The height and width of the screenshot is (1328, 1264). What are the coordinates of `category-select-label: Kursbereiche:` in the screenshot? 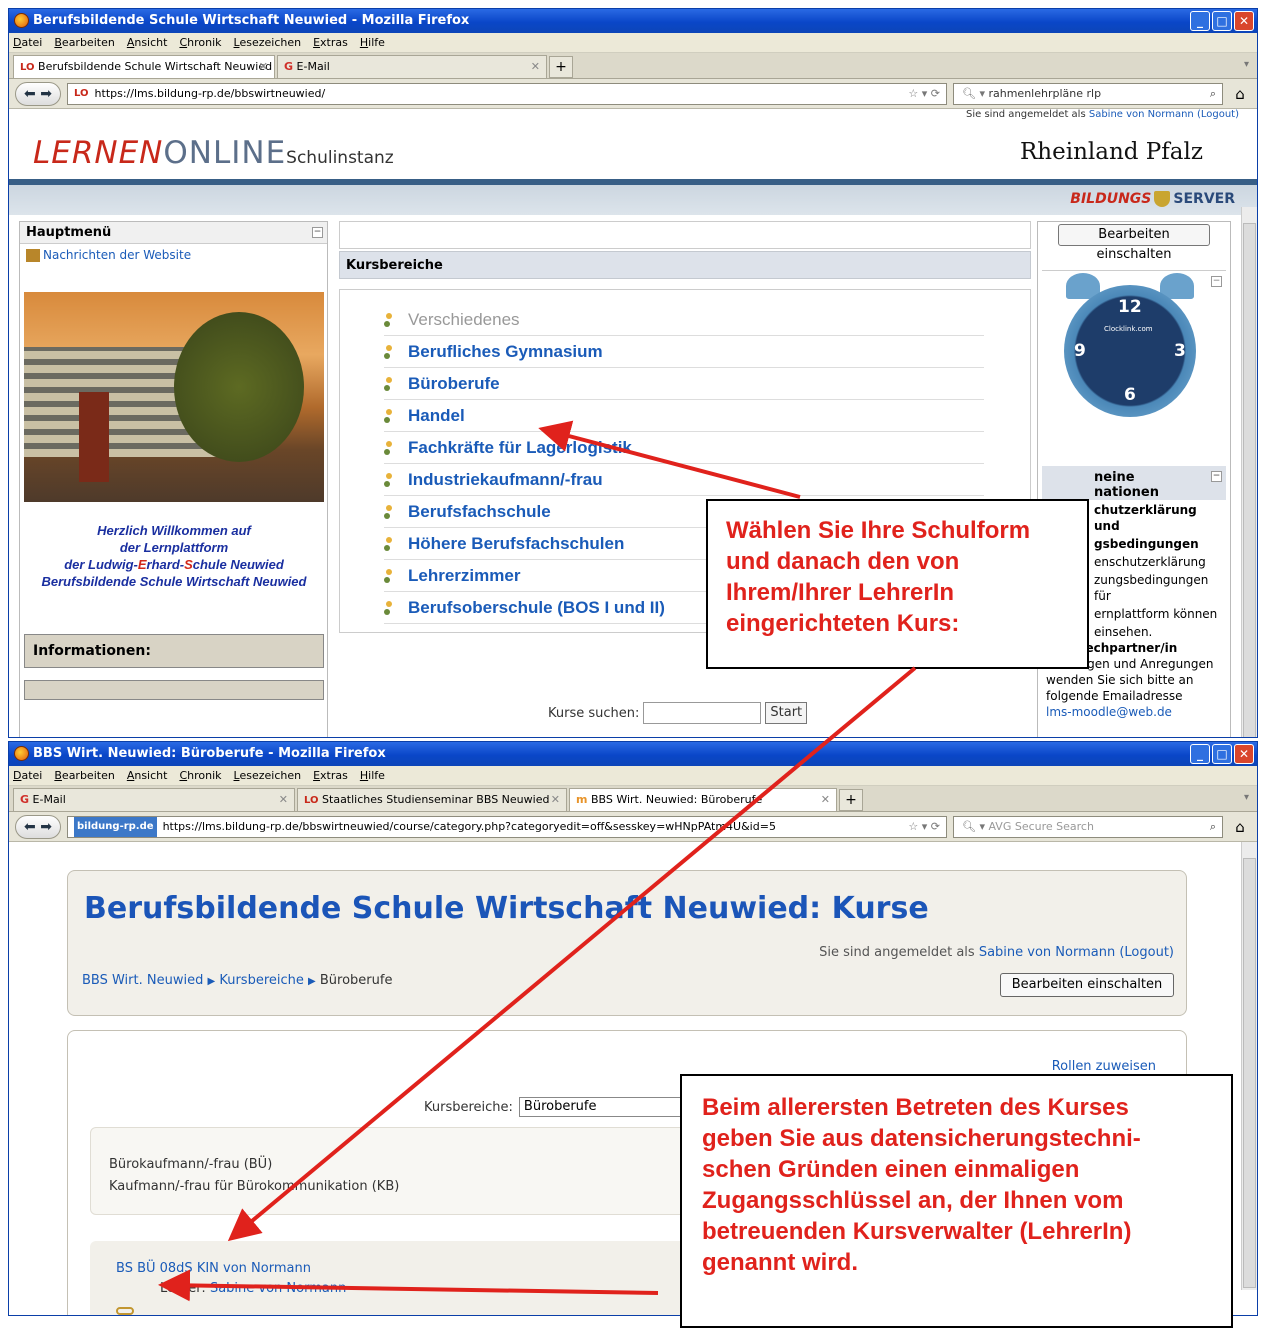 It's located at (468, 1107).